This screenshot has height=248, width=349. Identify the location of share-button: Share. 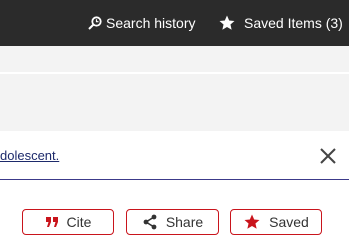
(172, 222).